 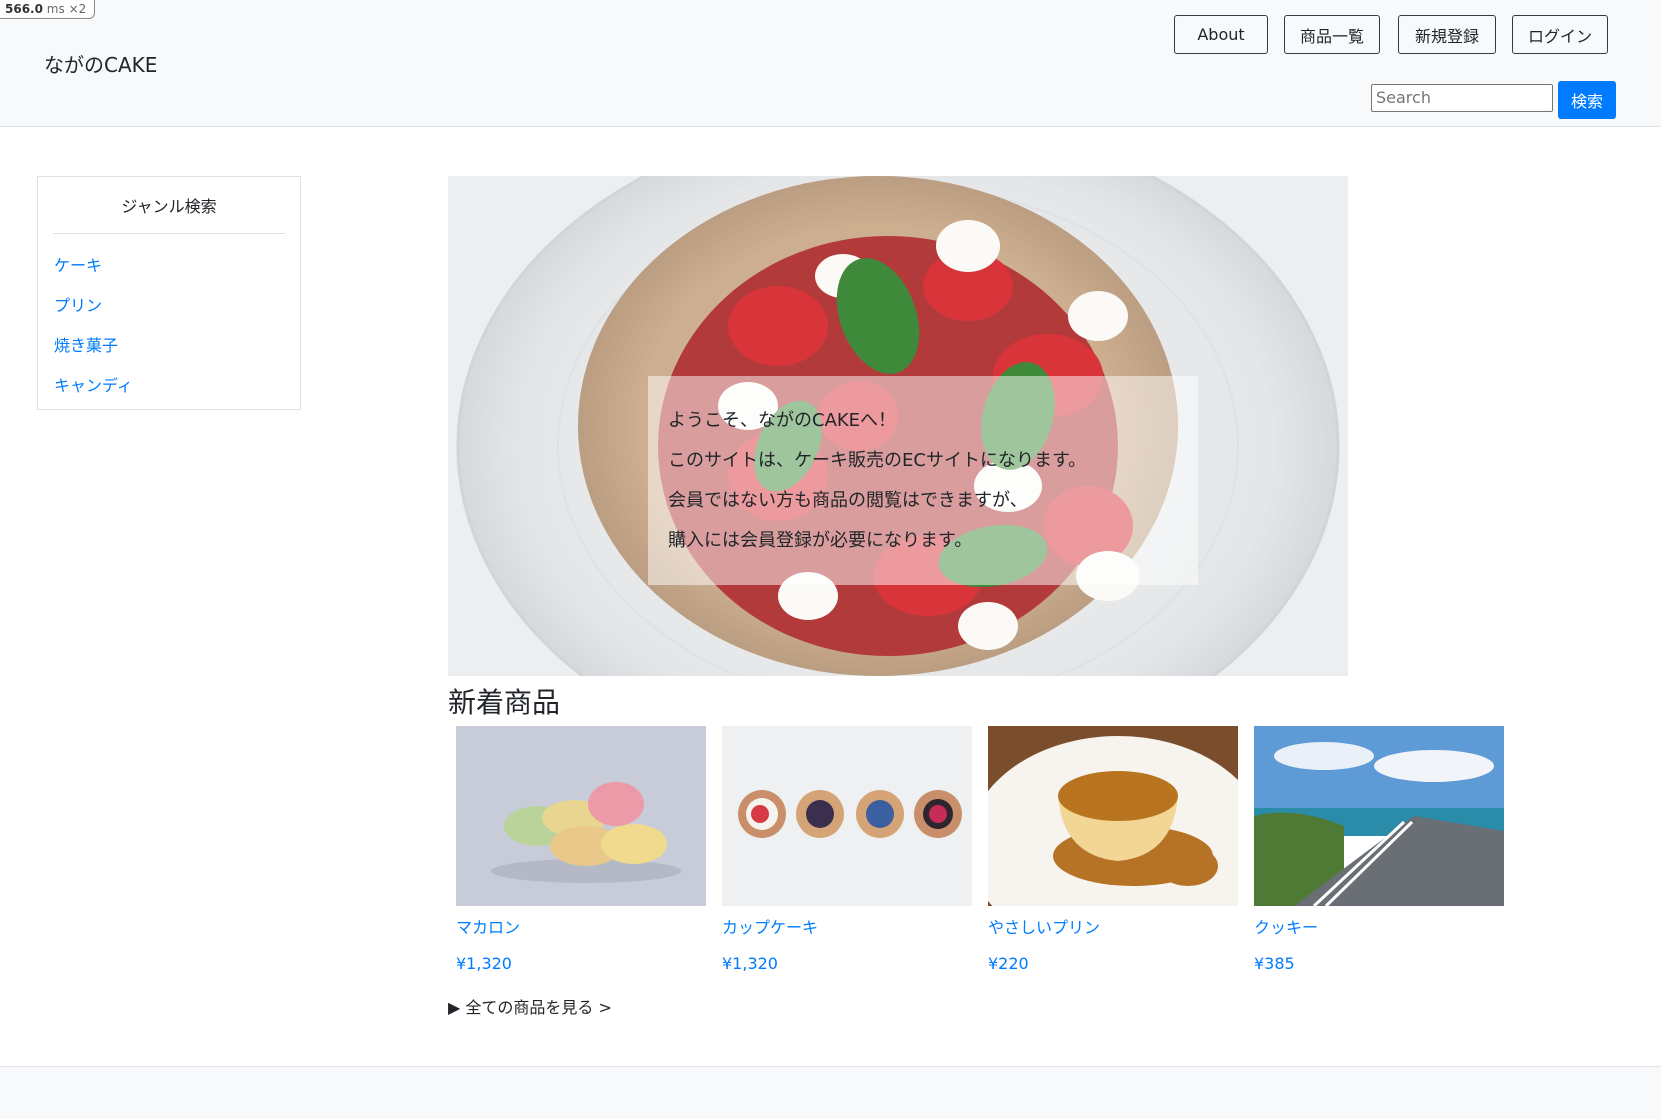 I want to click on product-name-link: クッキー, so click(x=1286, y=926).